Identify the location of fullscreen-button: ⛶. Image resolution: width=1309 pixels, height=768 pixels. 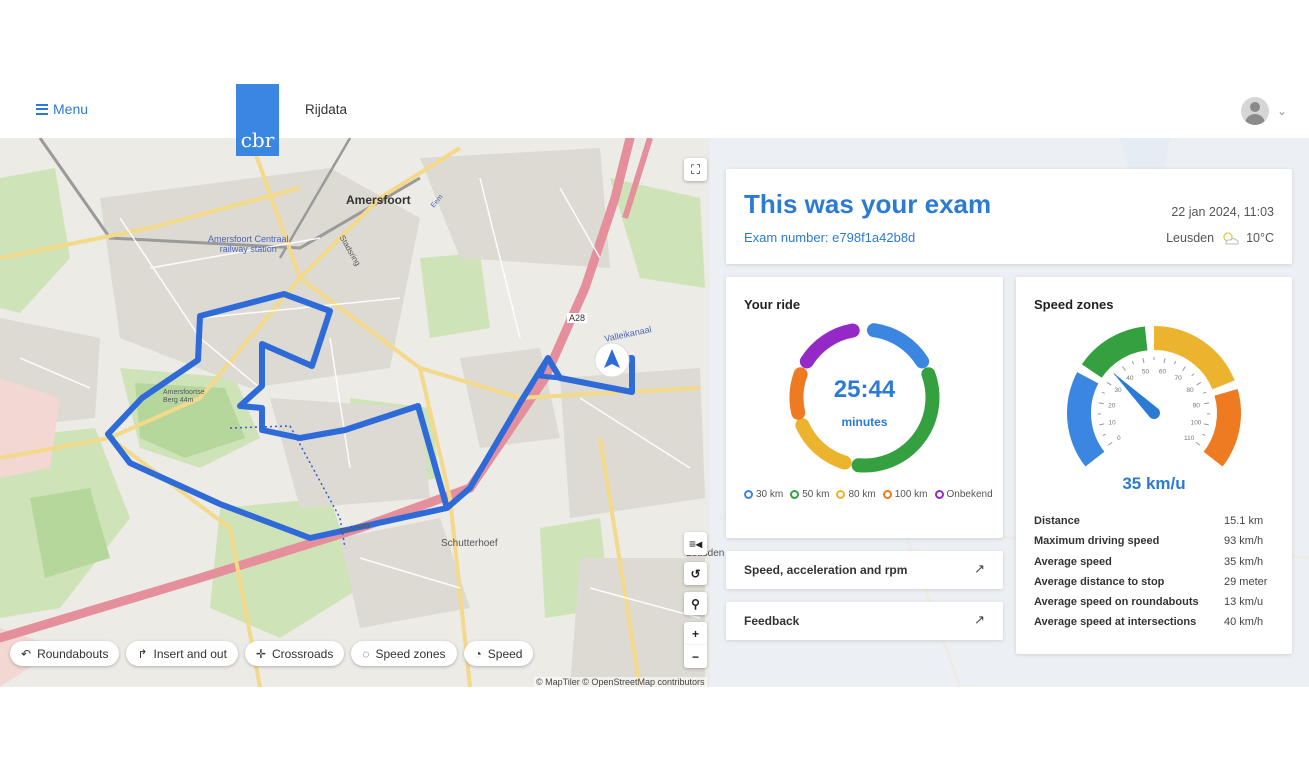
(695, 169).